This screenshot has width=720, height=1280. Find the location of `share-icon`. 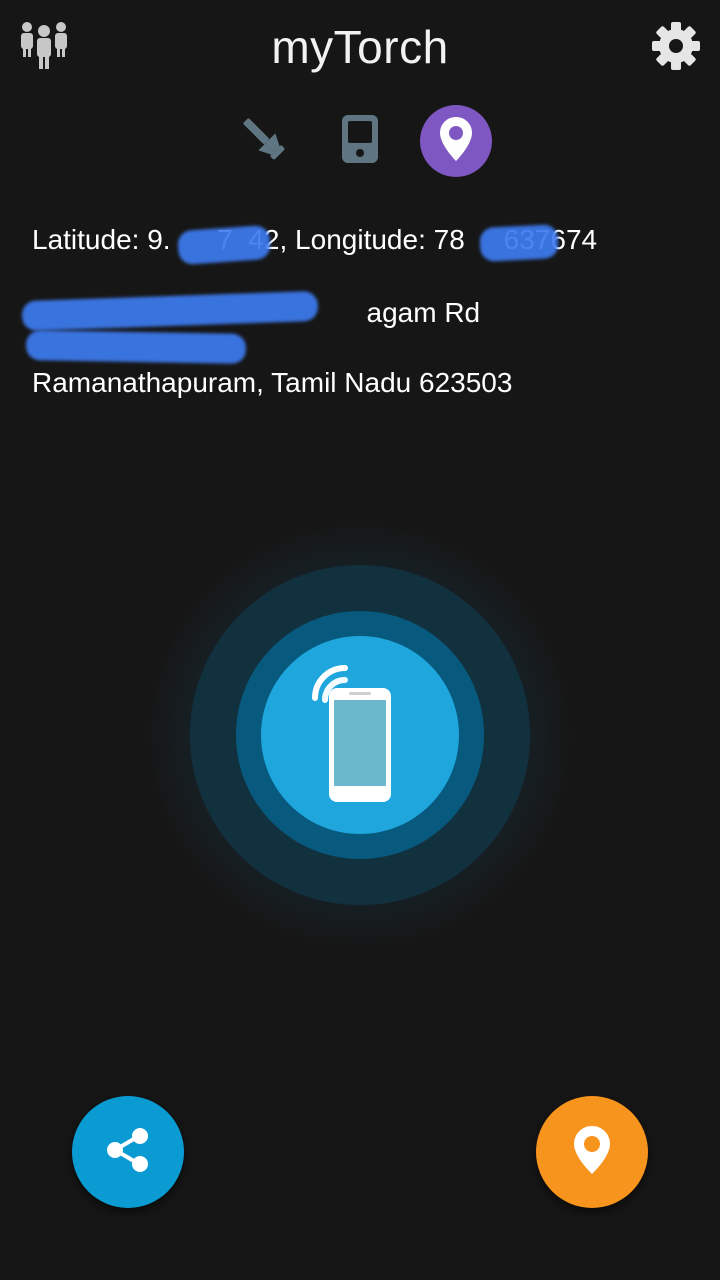

share-icon is located at coordinates (128, 1152).